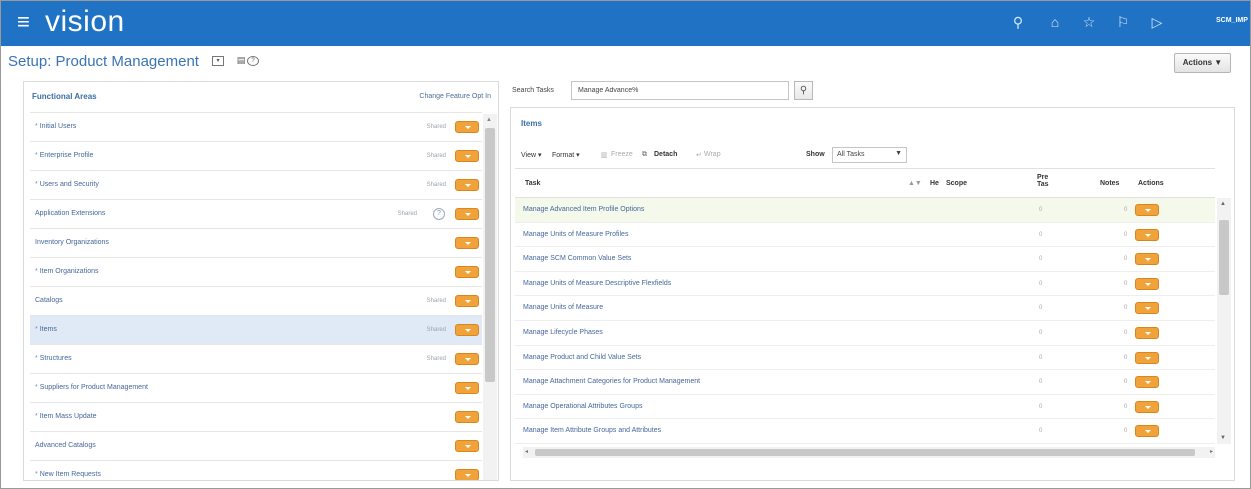 This screenshot has width=1251, height=489. I want to click on functional-area-label: * Initial Users, so click(55, 126).